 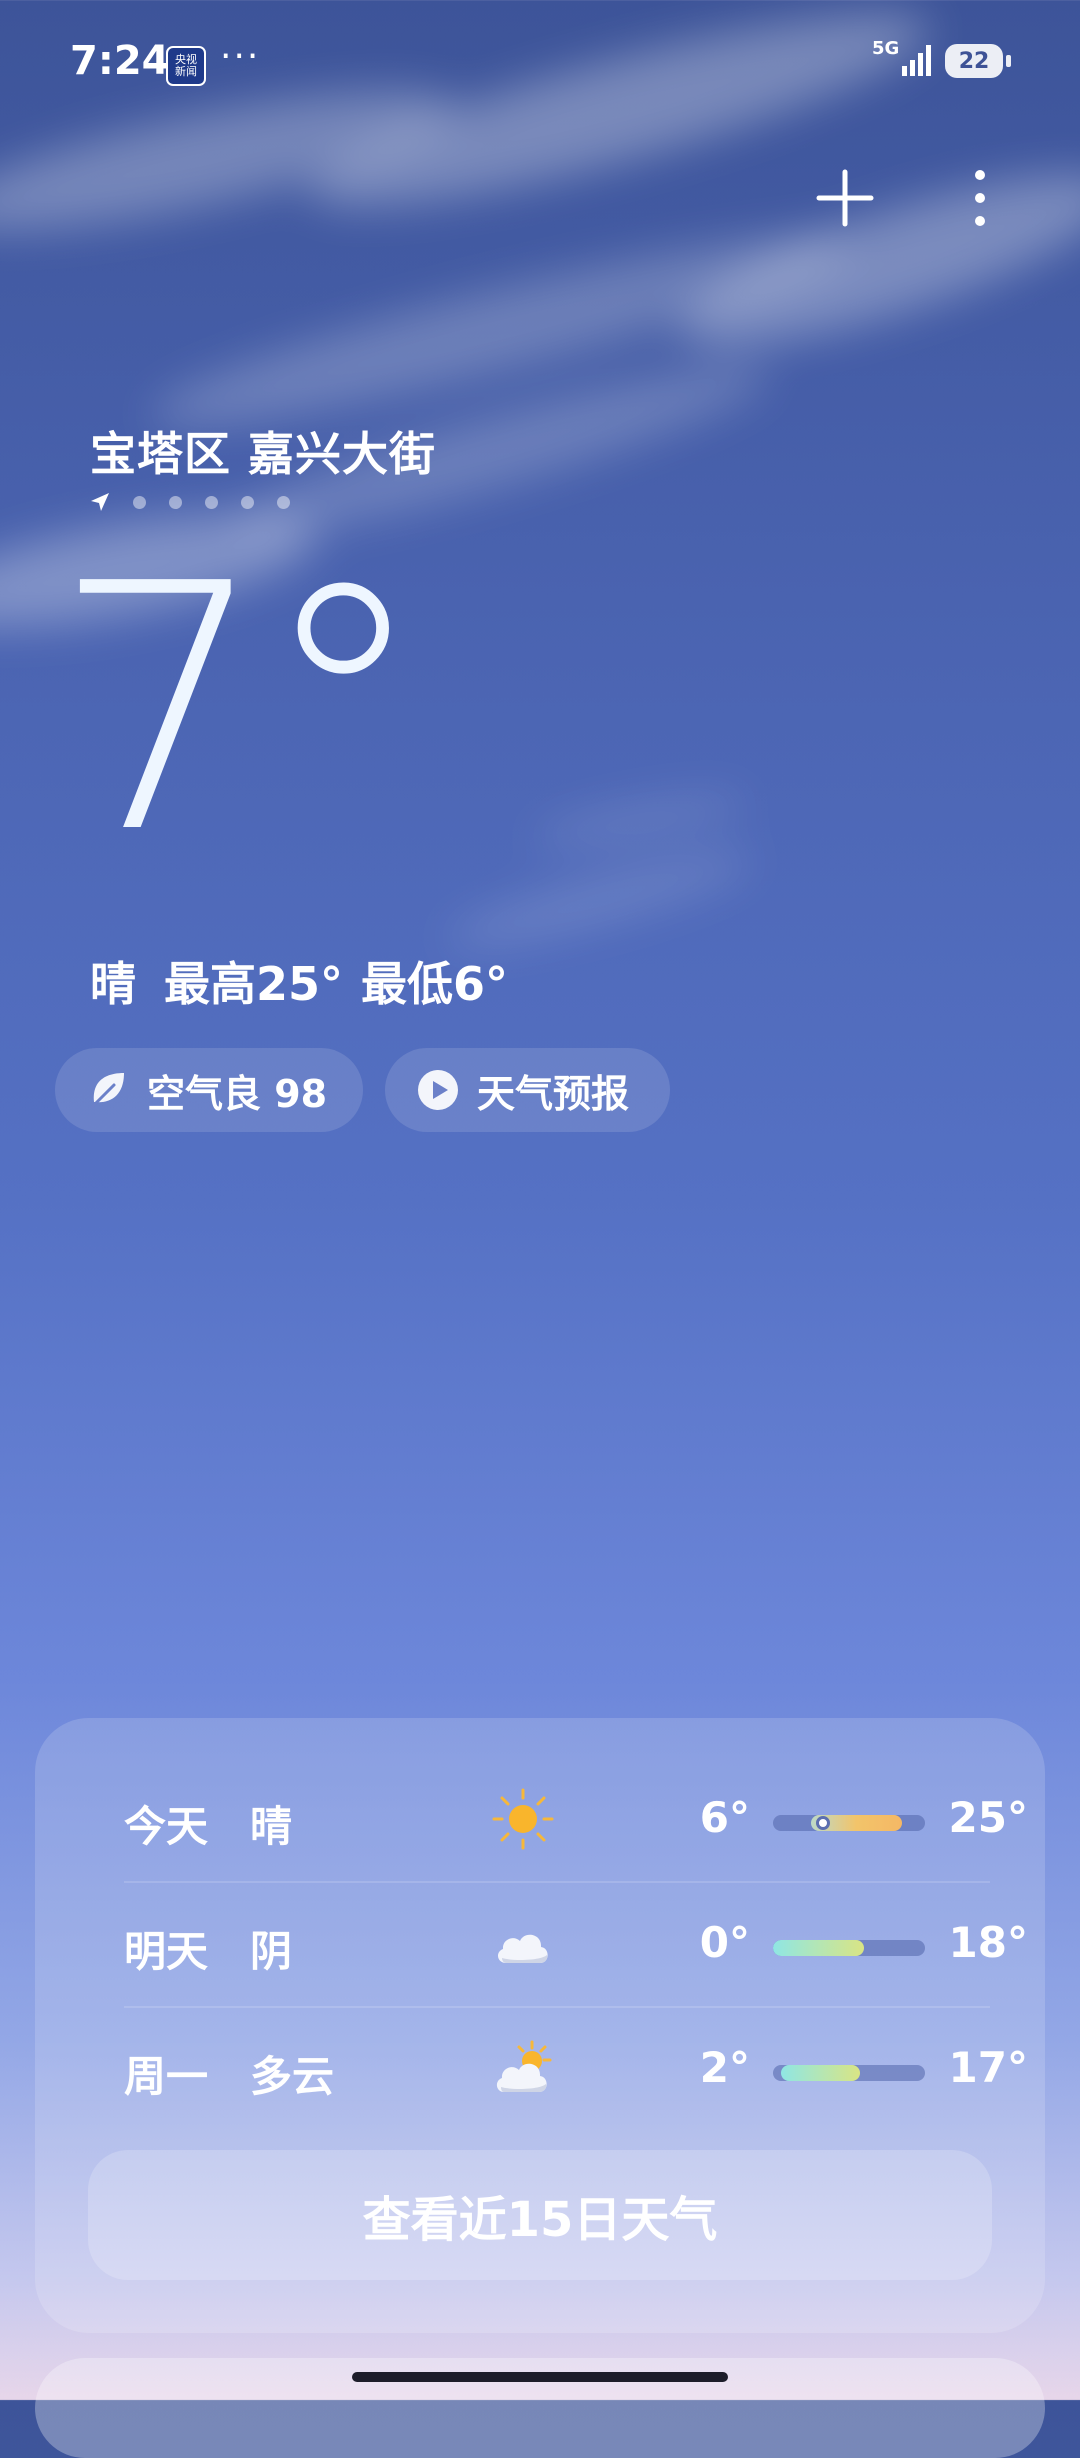 What do you see at coordinates (271, 1951) in the screenshot?
I see `forecast-condition: 阴` at bounding box center [271, 1951].